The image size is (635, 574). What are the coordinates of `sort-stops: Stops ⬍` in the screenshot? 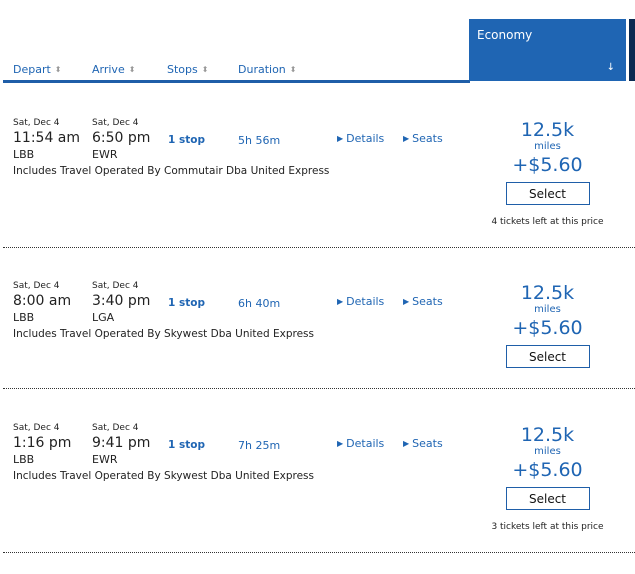 It's located at (187, 69).